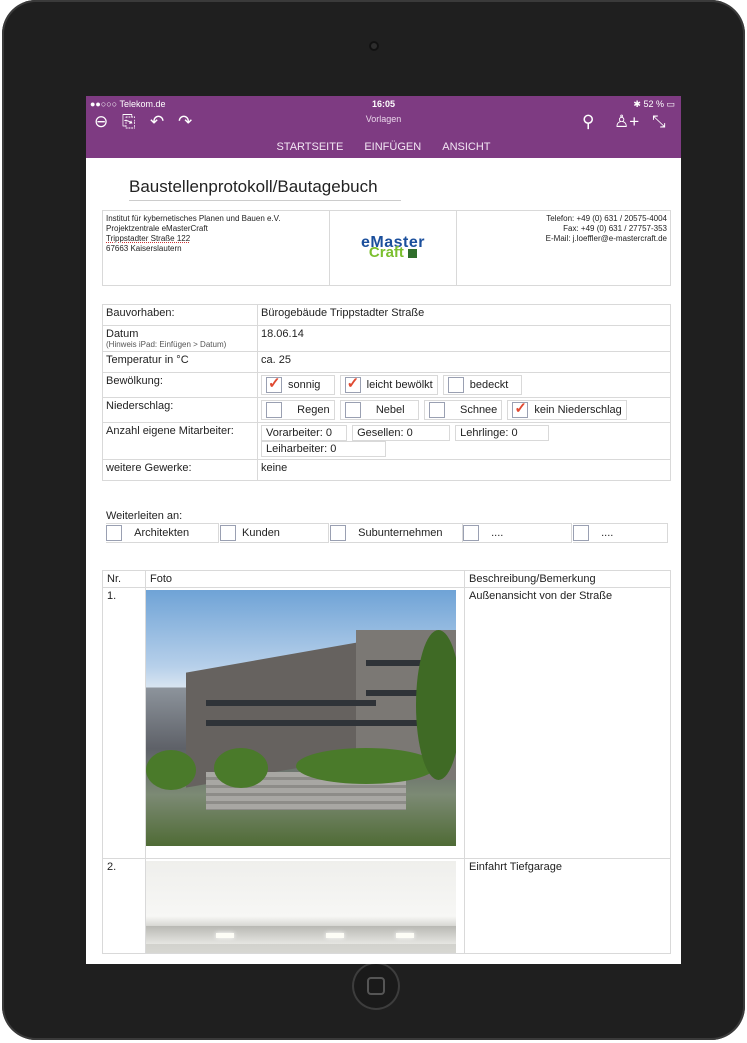  What do you see at coordinates (464, 315) in the screenshot?
I see `bauvorhaben-value: Bürogebäude Trippstadter Straße` at bounding box center [464, 315].